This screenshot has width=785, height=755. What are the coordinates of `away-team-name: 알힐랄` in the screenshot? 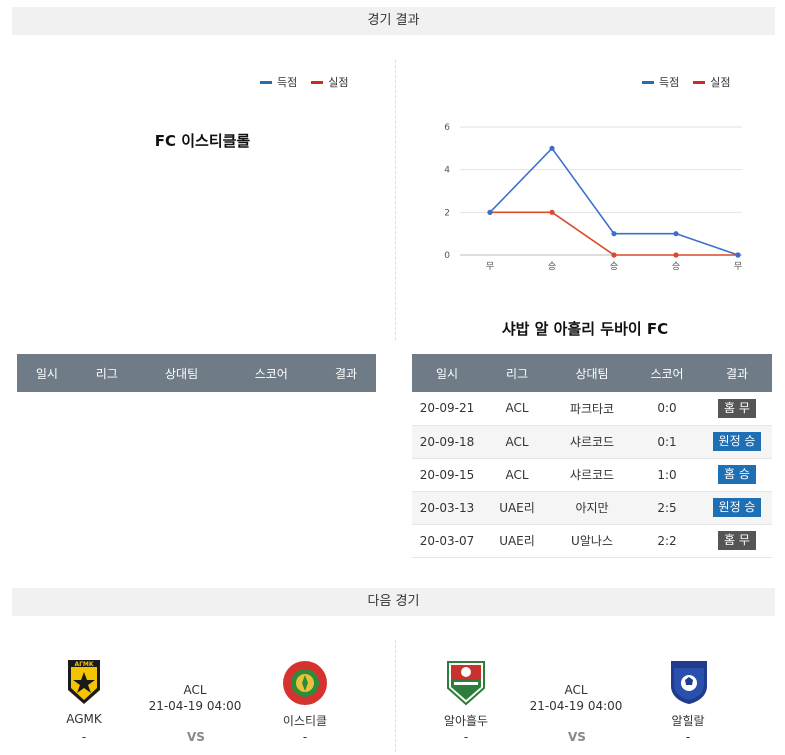 It's located at (688, 721).